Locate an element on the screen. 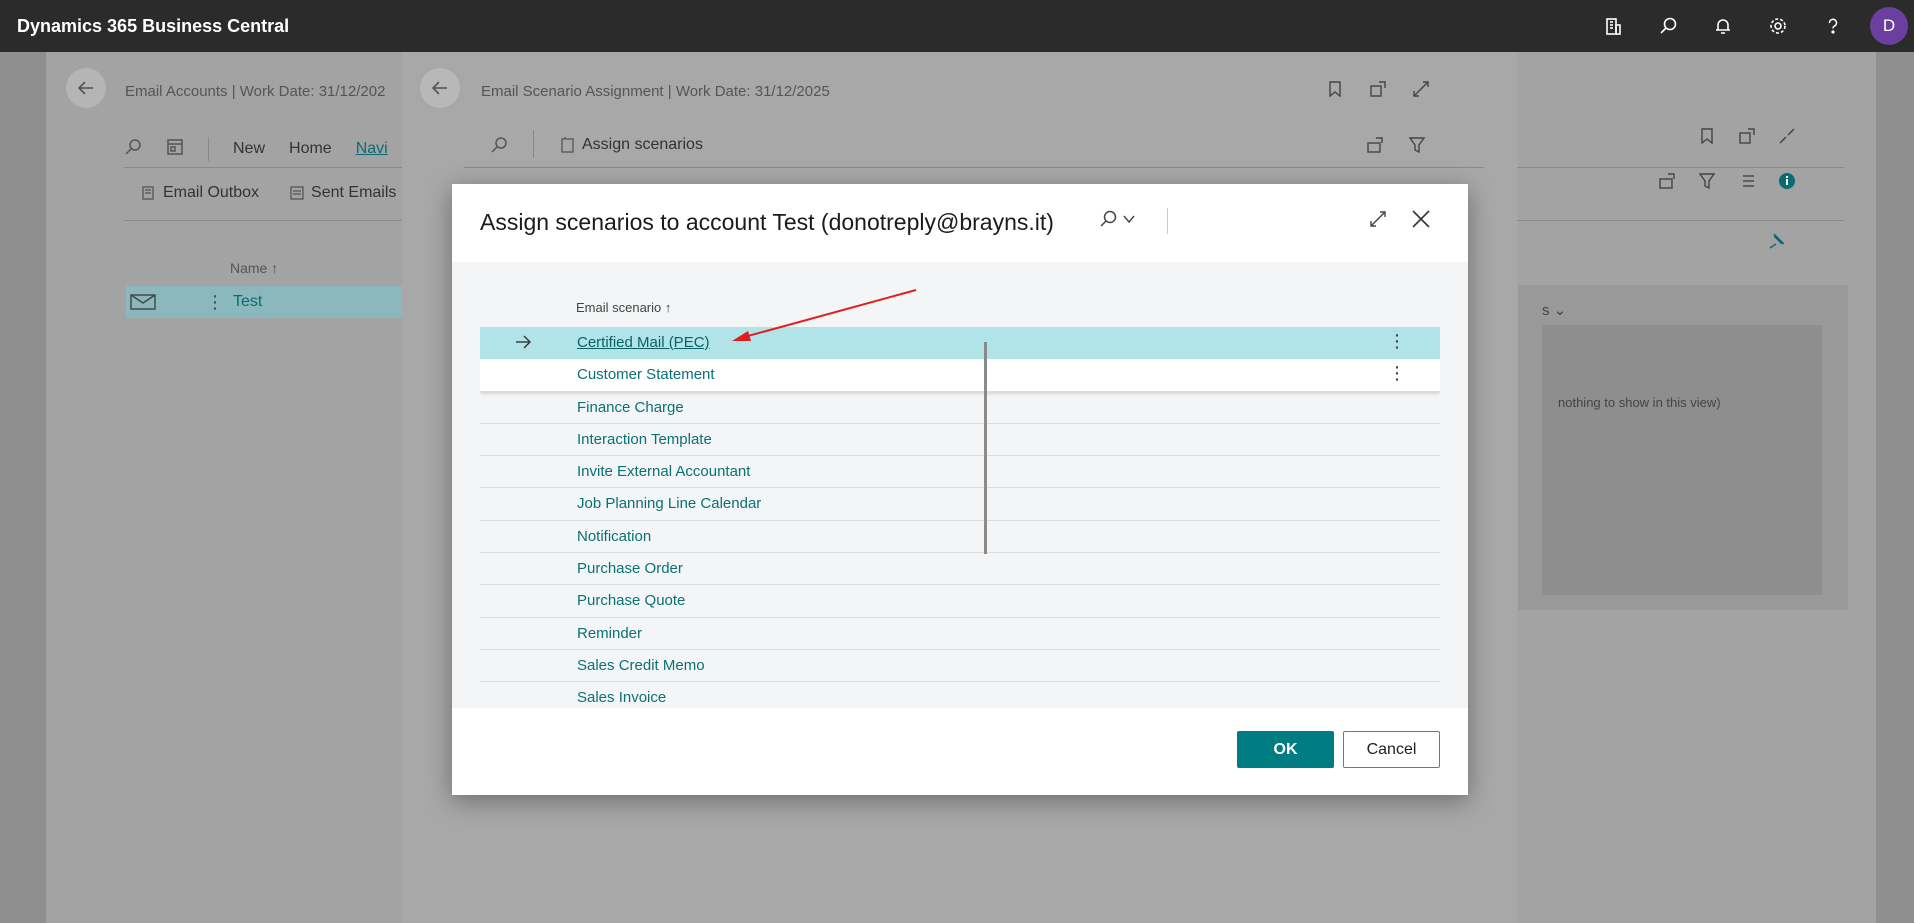  scenario-name: Invite External Accountant is located at coordinates (663, 471).